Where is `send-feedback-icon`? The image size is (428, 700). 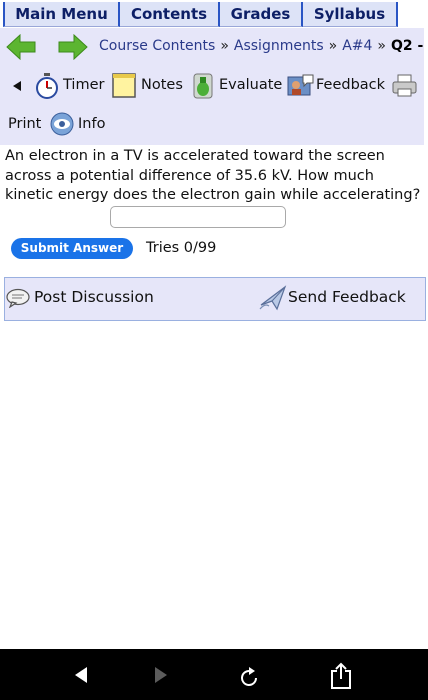
send-feedback-icon is located at coordinates (273, 298).